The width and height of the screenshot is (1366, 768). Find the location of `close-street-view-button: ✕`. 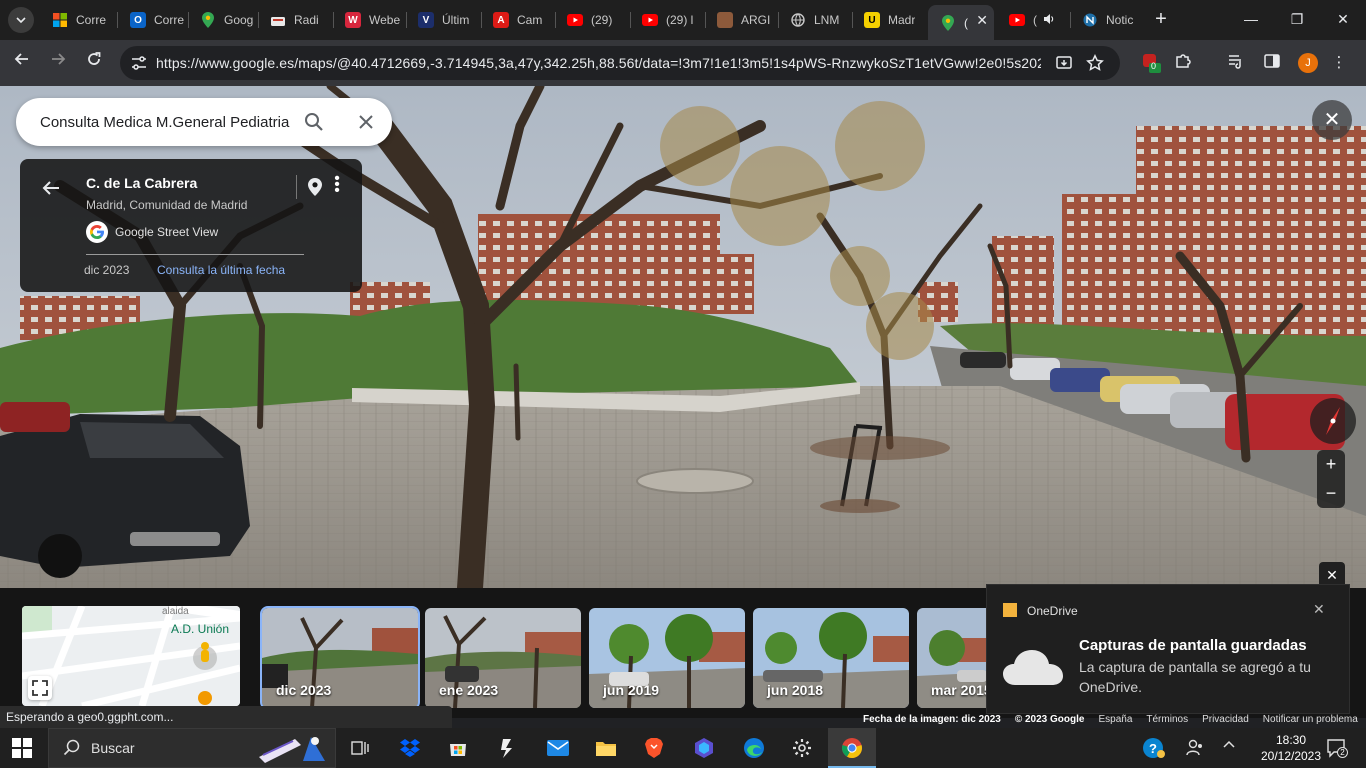

close-street-view-button: ✕ is located at coordinates (1332, 120).